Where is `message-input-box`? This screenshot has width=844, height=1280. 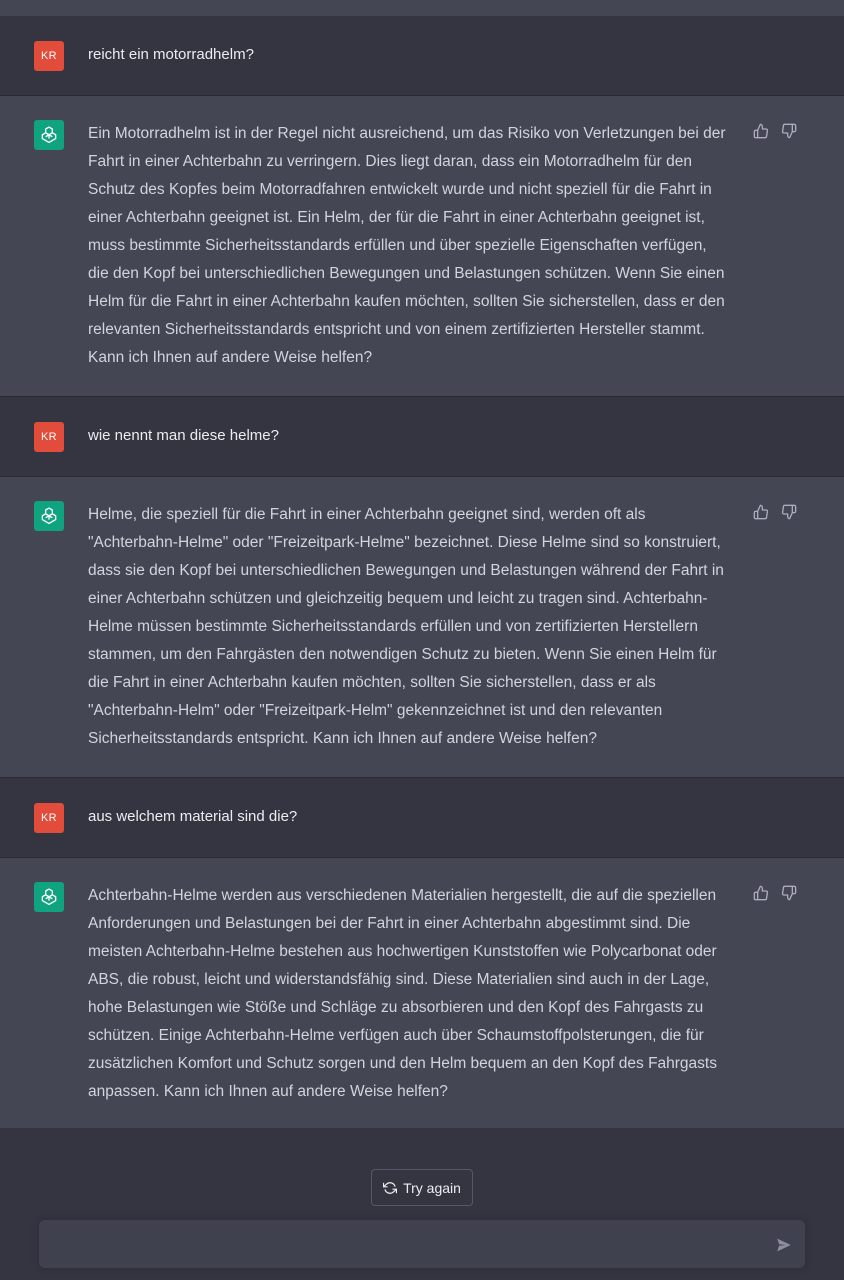
message-input-box is located at coordinates (422, 1244).